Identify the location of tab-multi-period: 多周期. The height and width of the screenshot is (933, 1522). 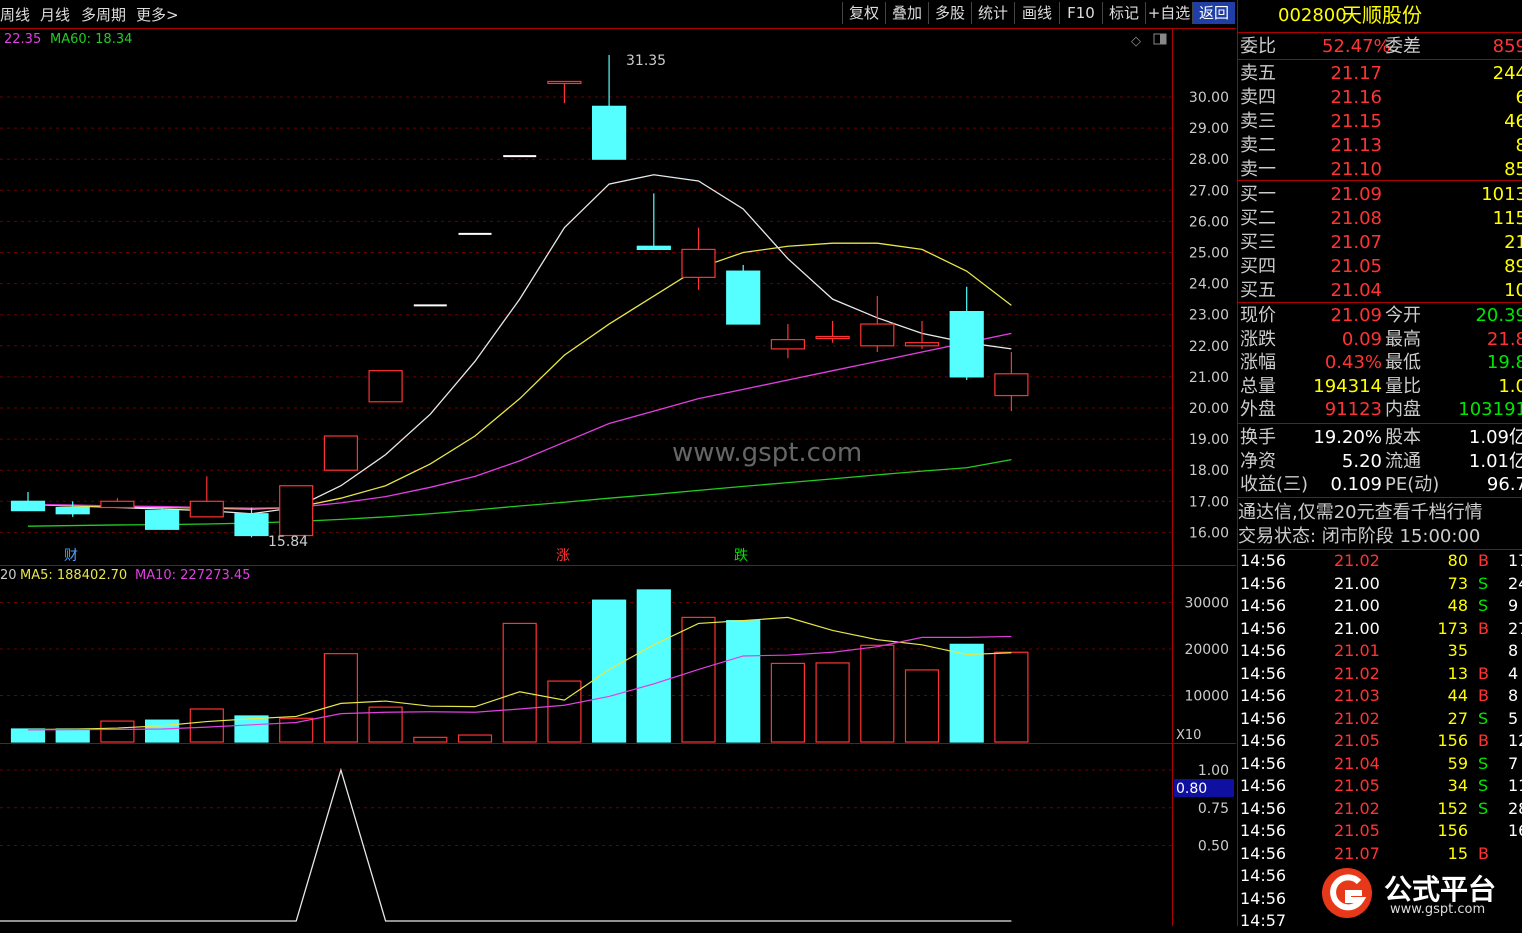
(103, 14).